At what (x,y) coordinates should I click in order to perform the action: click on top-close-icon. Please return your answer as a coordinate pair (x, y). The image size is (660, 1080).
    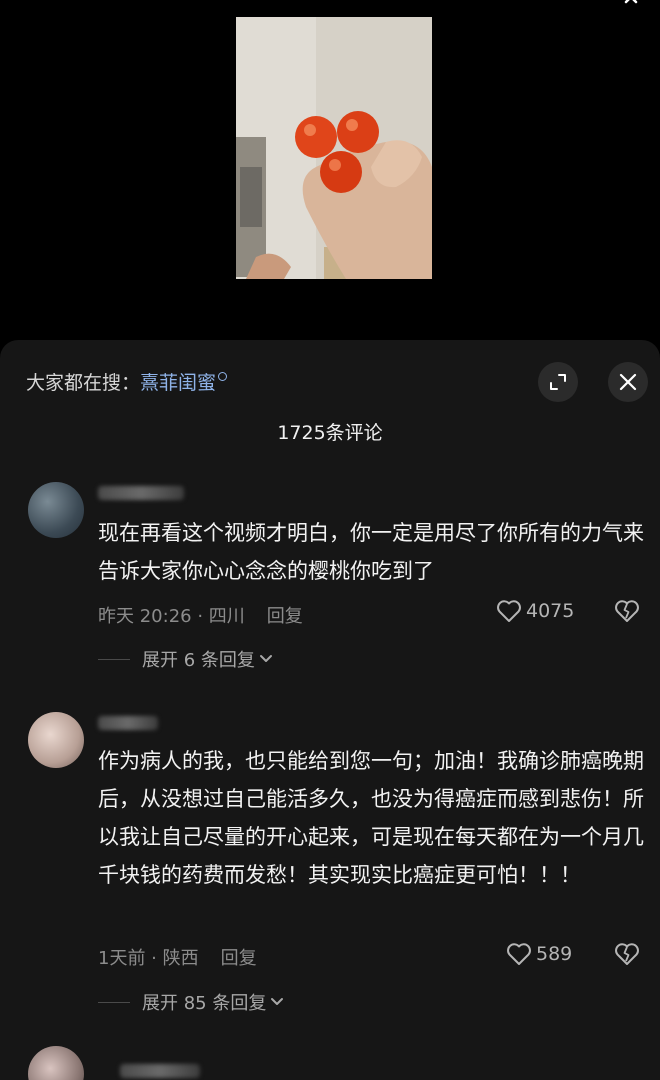
    Looking at the image, I should click on (637, 6).